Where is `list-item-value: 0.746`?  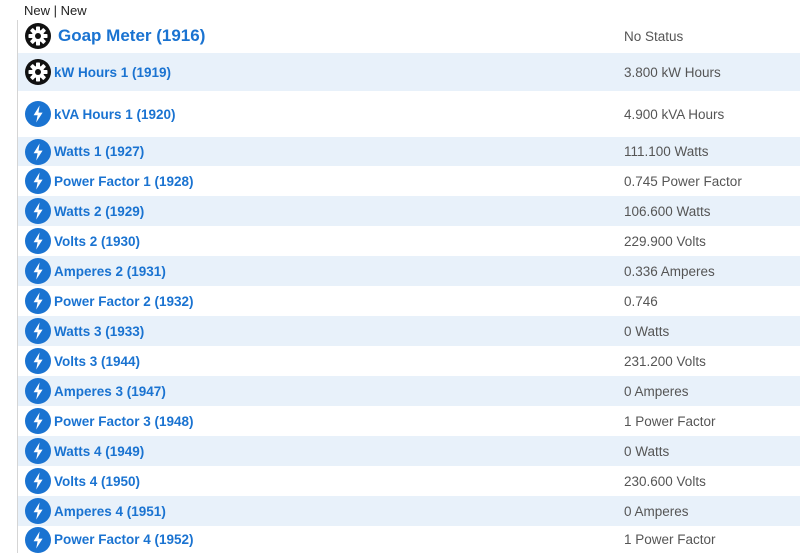
list-item-value: 0.746 is located at coordinates (641, 301).